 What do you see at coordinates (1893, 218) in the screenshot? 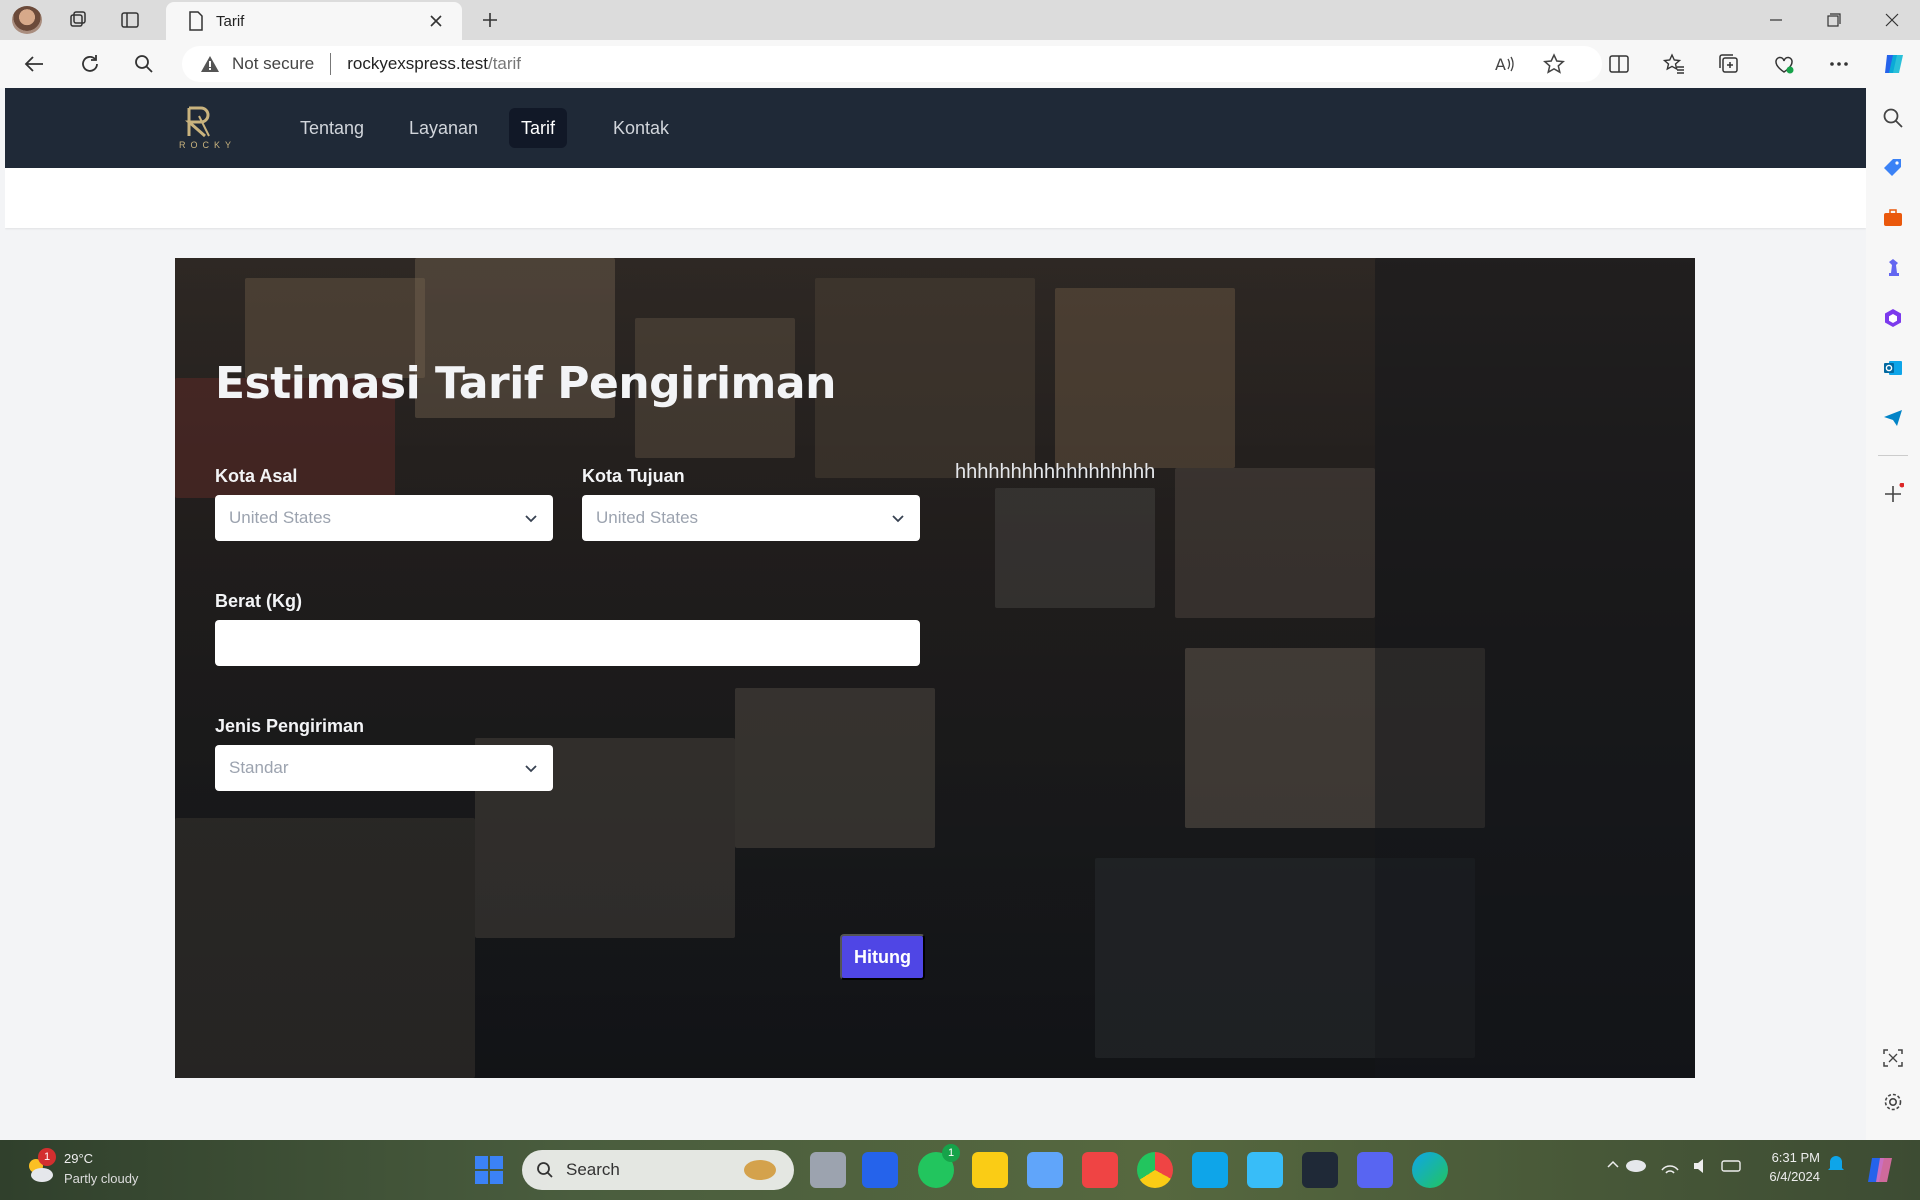
I see `tools-briefcase-icon` at bounding box center [1893, 218].